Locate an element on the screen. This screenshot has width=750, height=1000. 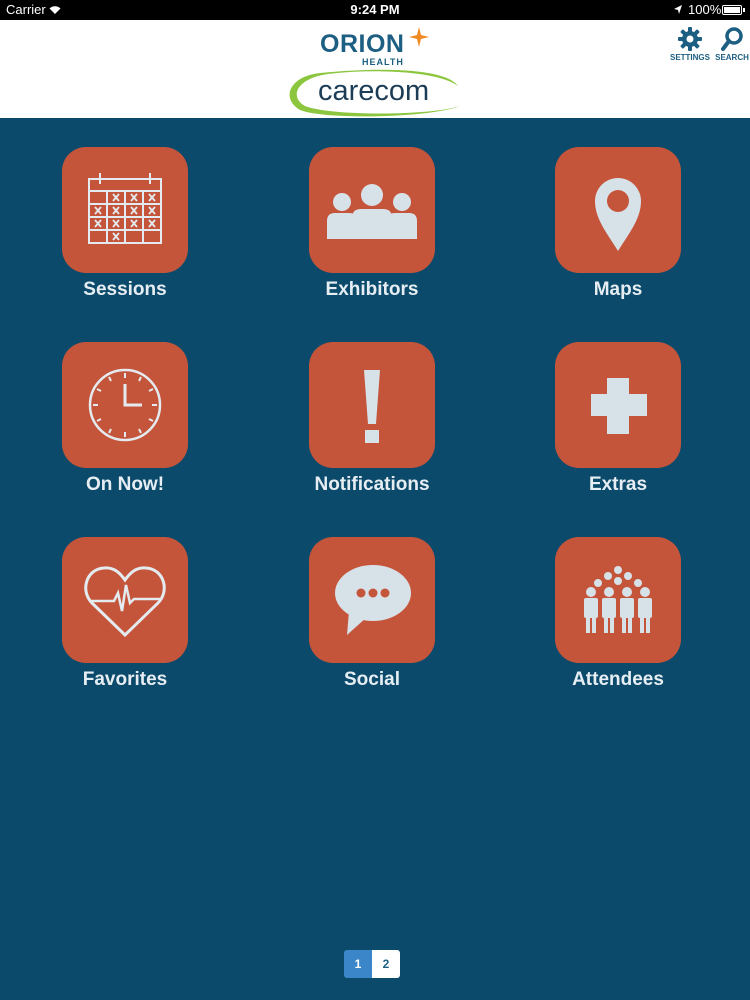
tile-label: Sessions is located at coordinates (125, 289).